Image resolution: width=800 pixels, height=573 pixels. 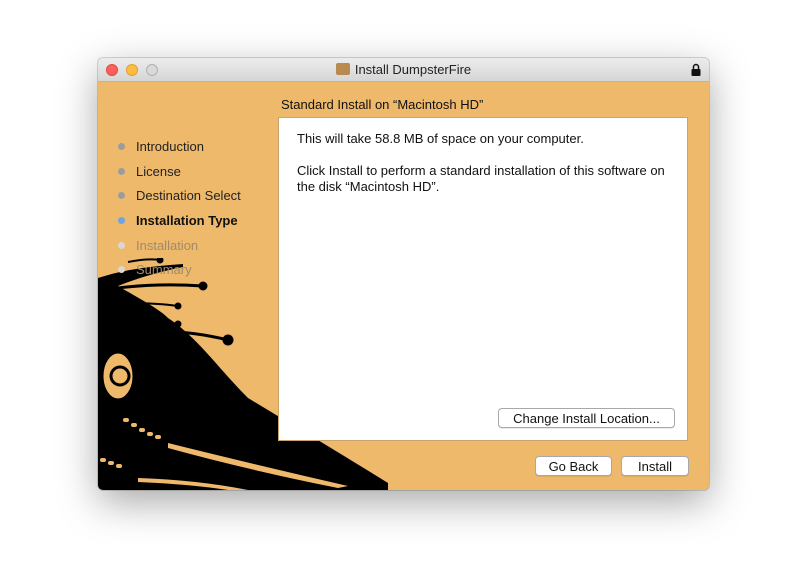 I want to click on step-label: Introduction, so click(x=170, y=146).